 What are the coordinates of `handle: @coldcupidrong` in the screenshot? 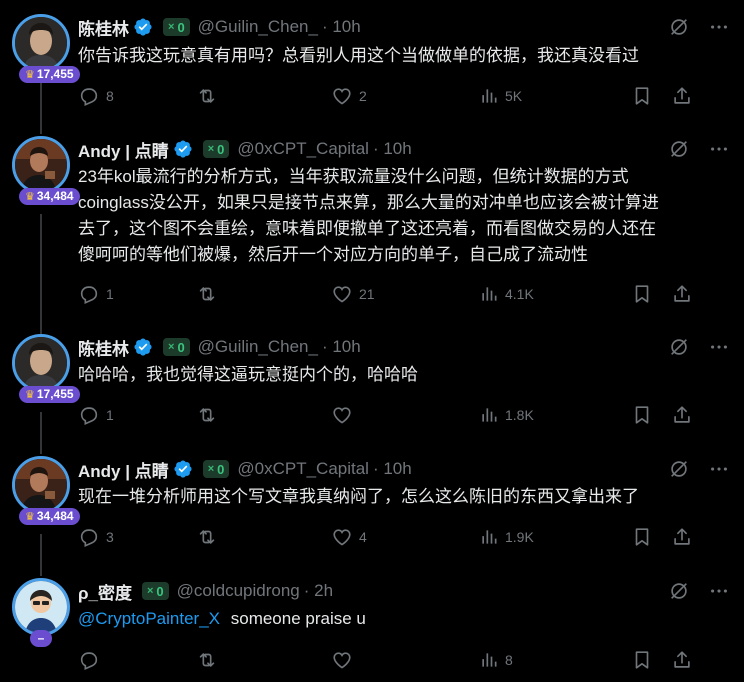 It's located at (238, 591).